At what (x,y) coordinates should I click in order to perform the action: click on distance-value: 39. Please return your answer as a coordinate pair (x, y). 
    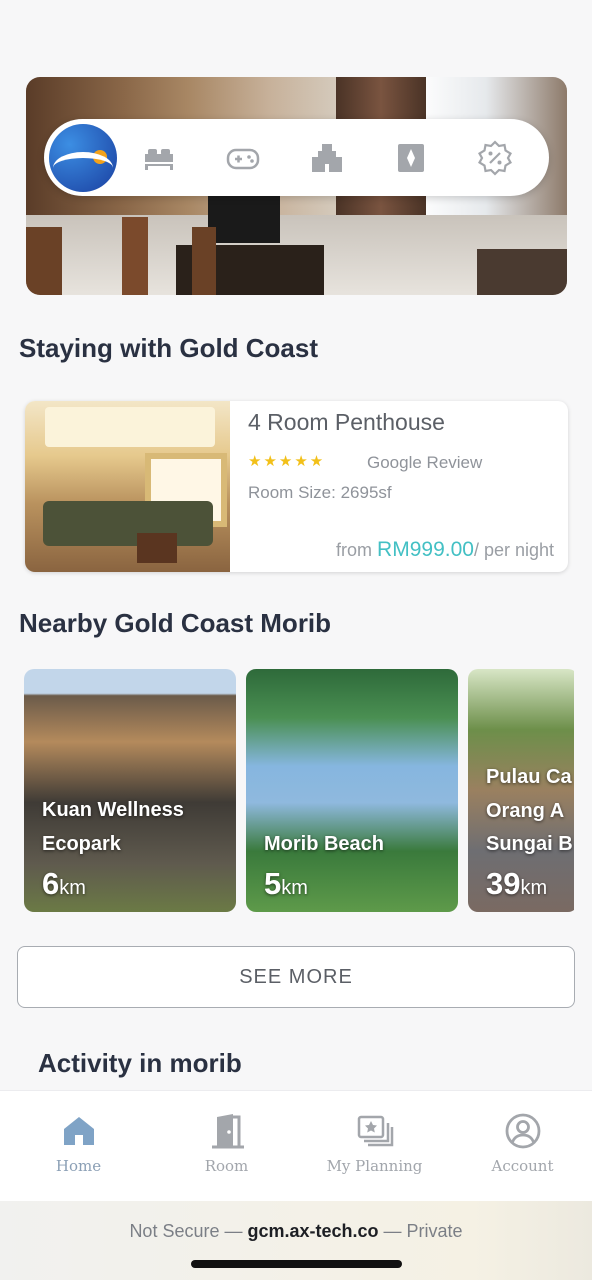
    Looking at the image, I should click on (503, 883).